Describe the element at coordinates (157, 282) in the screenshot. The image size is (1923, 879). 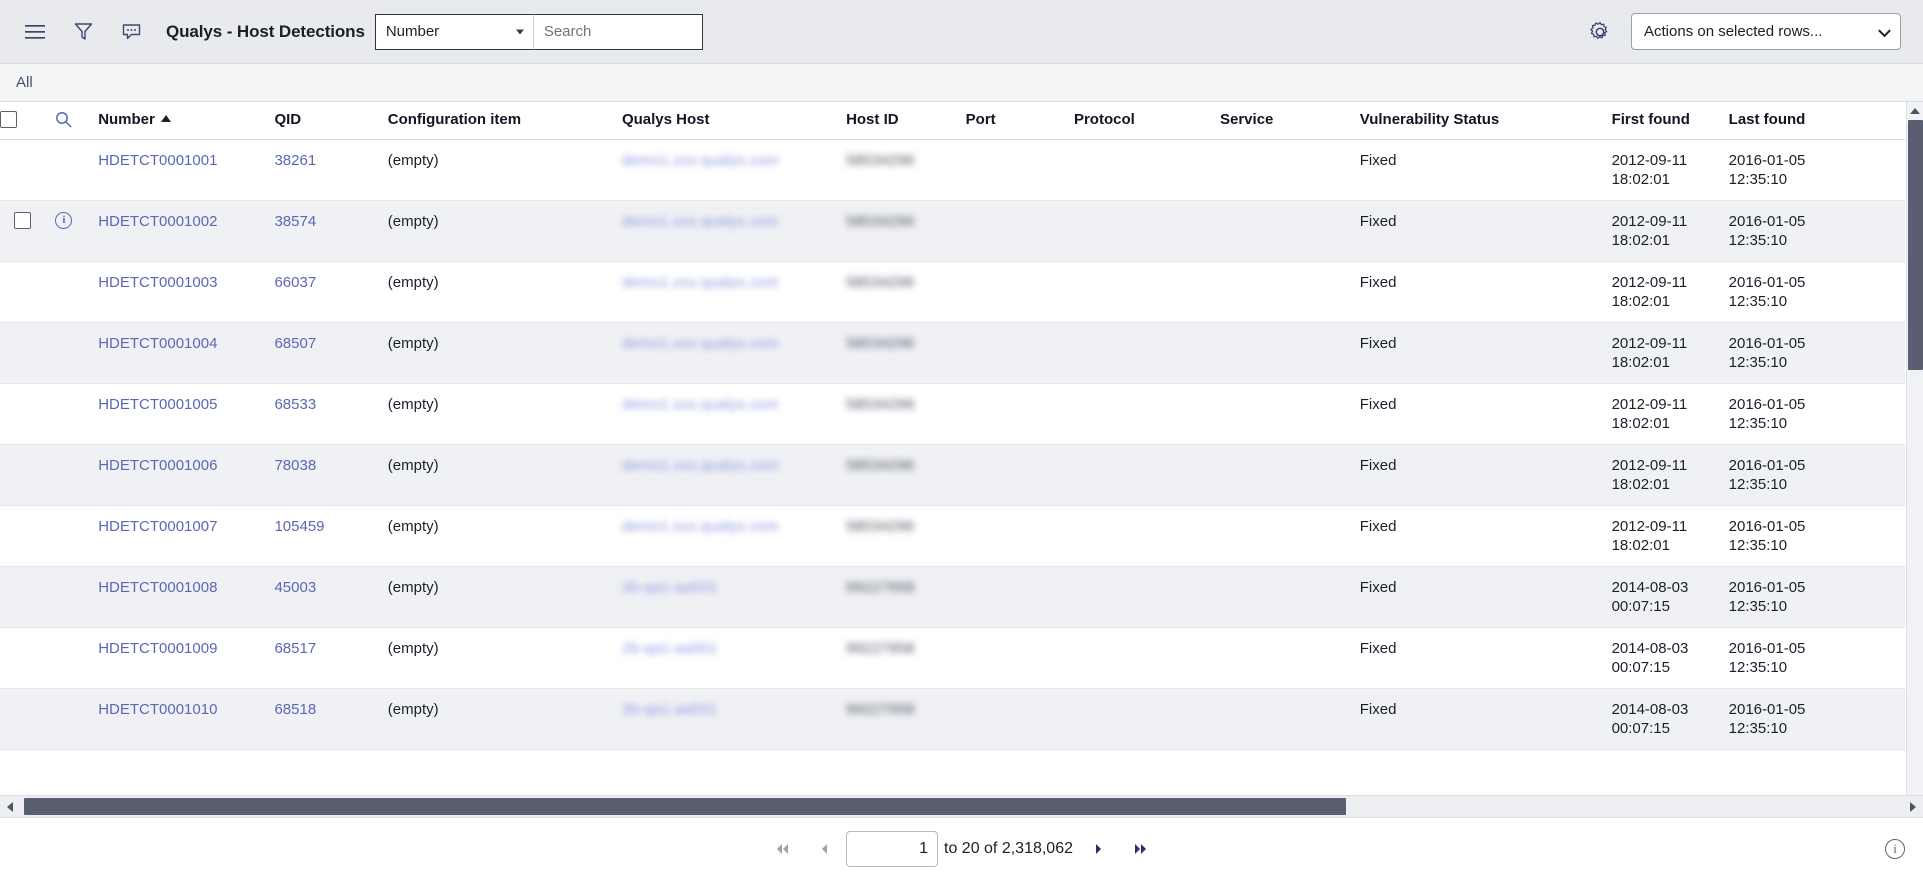
I see `number-link: HDETCT0001003` at that location.